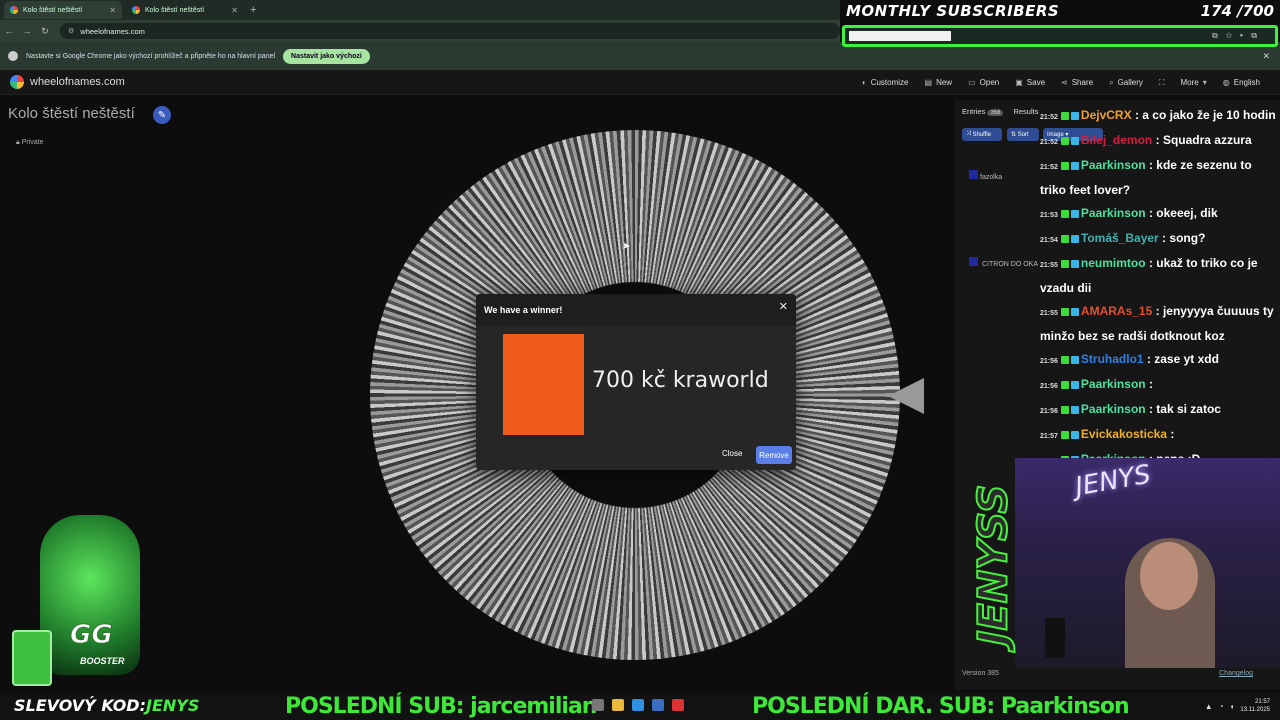 This screenshot has width=1280, height=720. Describe the element at coordinates (71, 113) in the screenshot. I see `wheel-title: Kolo štěstí neštěstí` at that location.